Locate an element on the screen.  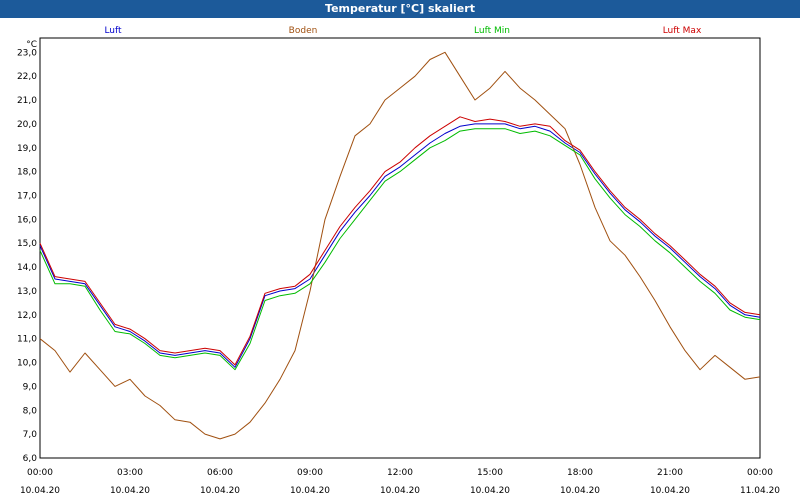
x-tick-date-label: 11.04.20 is located at coordinates (760, 491).